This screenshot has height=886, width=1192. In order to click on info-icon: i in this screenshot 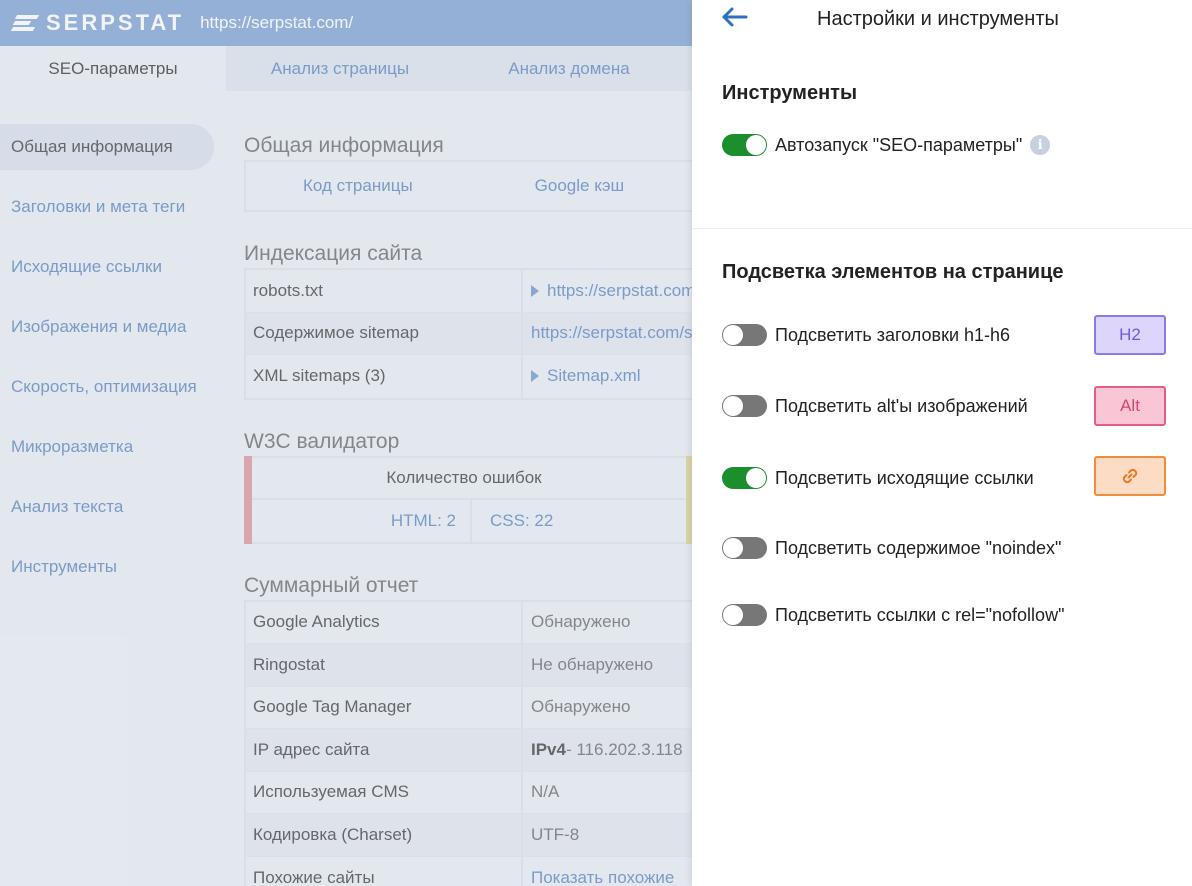, I will do `click(1040, 145)`.